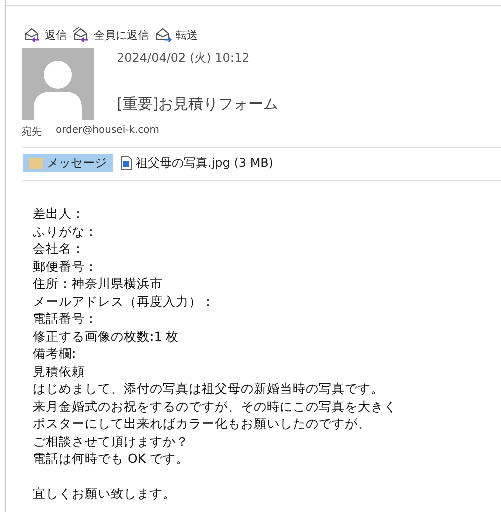 Image resolution: width=501 pixels, height=512 pixels. I want to click on body-text-line: 宜しくお願い致します。, so click(105, 493).